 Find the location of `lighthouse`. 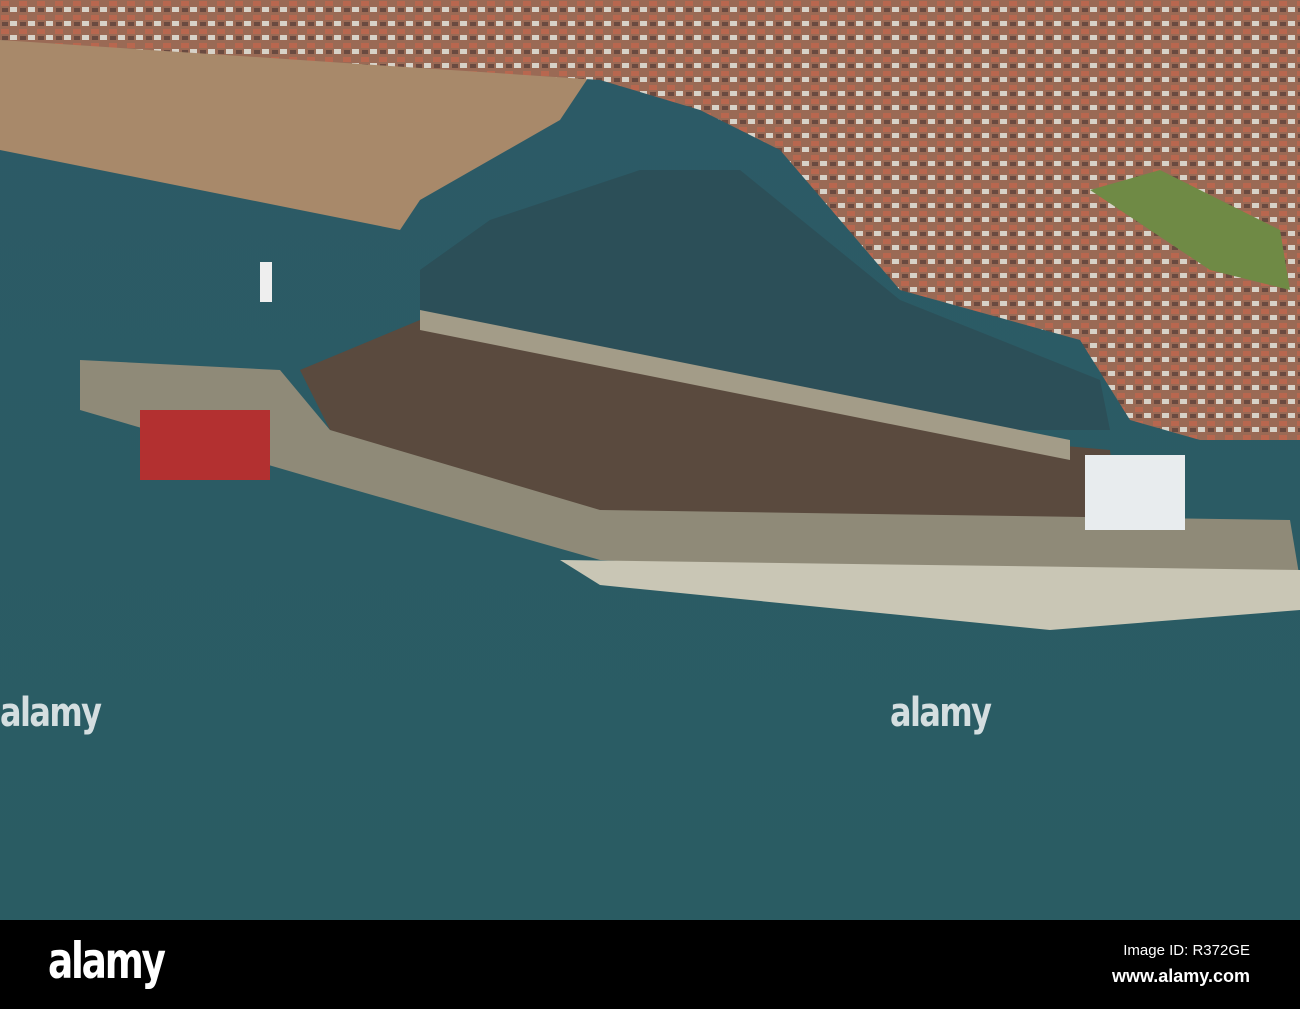

lighthouse is located at coordinates (266, 282).